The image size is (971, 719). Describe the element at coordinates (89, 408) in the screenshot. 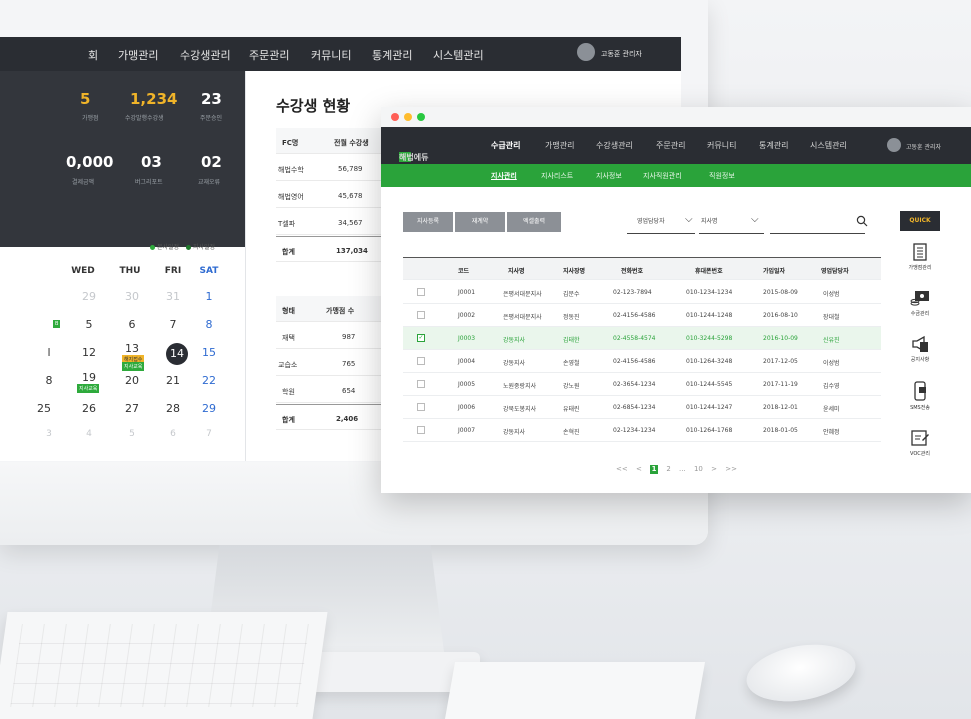

I see `calendar-date: 26` at that location.